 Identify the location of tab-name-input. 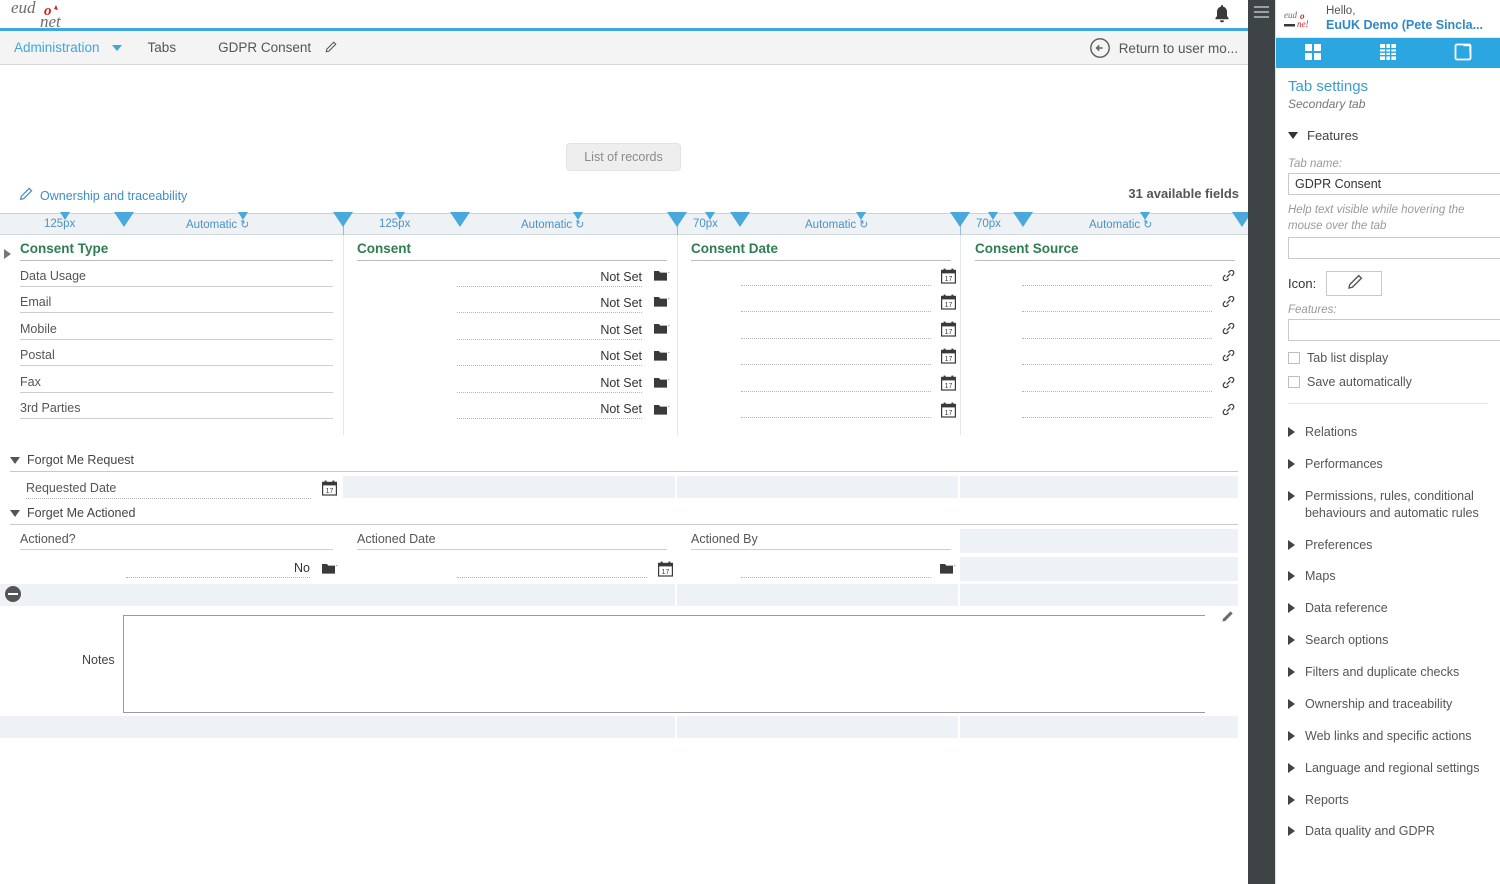
(1394, 184).